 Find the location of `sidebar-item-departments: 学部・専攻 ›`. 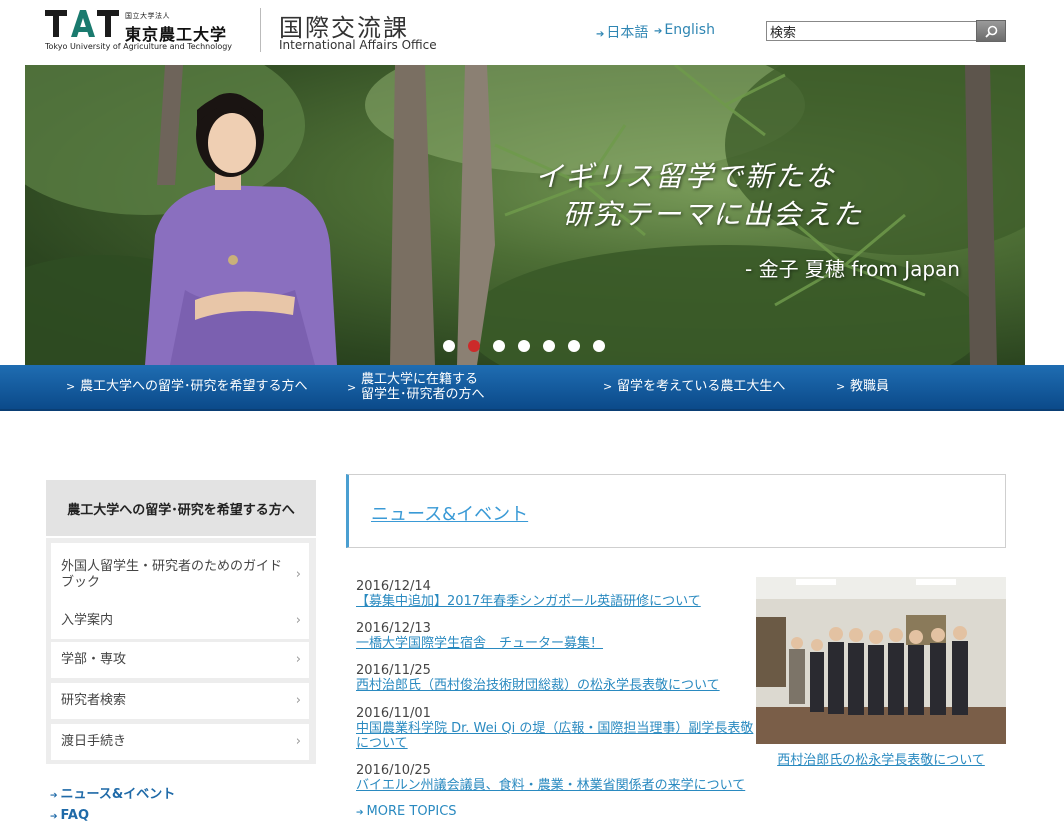

sidebar-item-departments: 学部・専攻 › is located at coordinates (180, 660).